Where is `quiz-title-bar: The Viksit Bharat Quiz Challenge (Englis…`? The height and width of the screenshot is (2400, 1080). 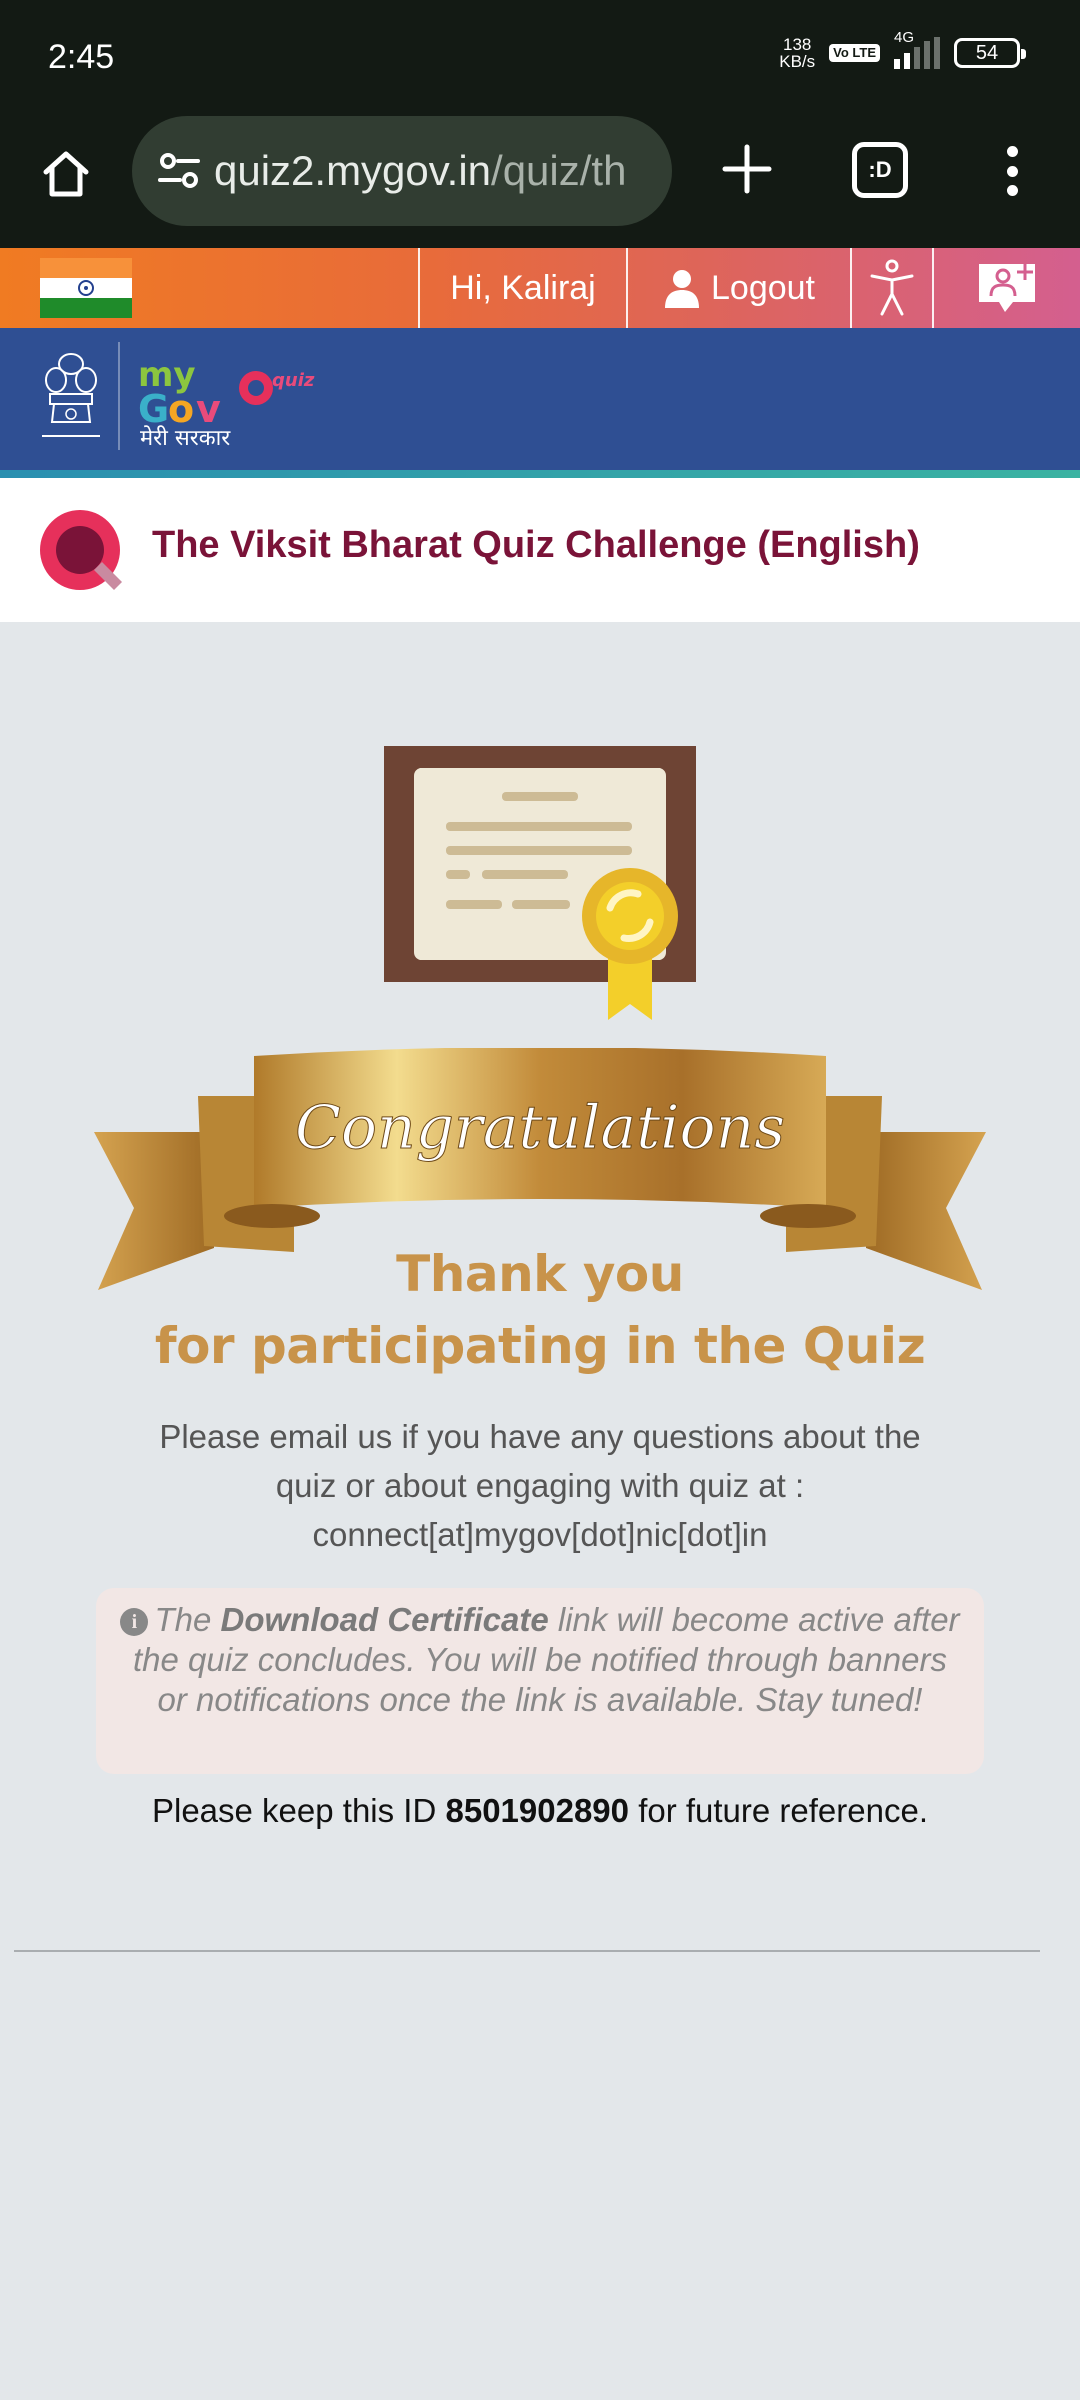 quiz-title-bar: The Viksit Bharat Quiz Challenge (Englis… is located at coordinates (540, 550).